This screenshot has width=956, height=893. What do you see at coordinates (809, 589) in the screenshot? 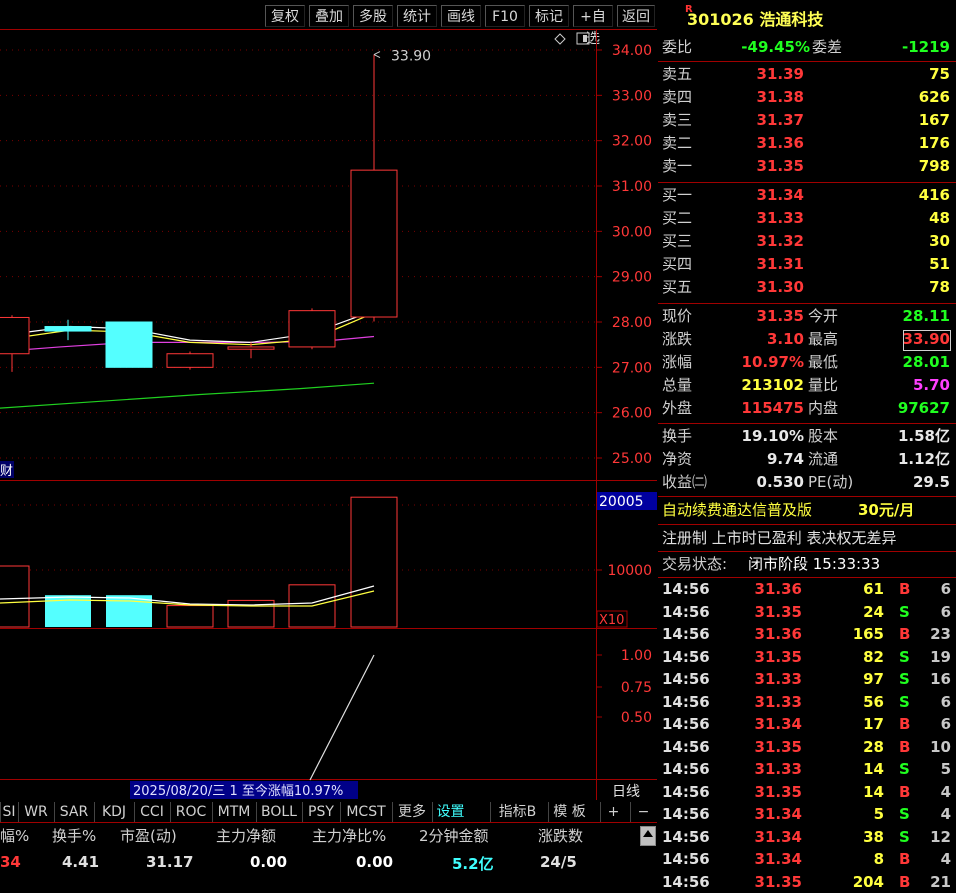
I see `tick-row-0: 14:5631.3661B6` at bounding box center [809, 589].